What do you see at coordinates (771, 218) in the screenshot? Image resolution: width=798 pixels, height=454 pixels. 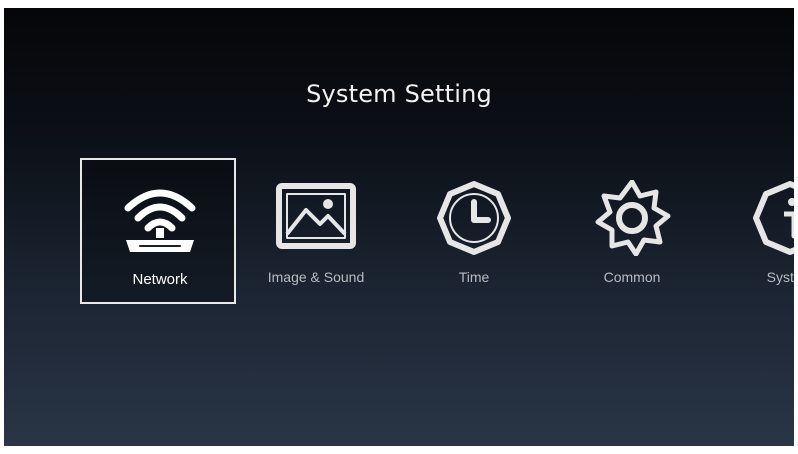 I see `info-icon` at bounding box center [771, 218].